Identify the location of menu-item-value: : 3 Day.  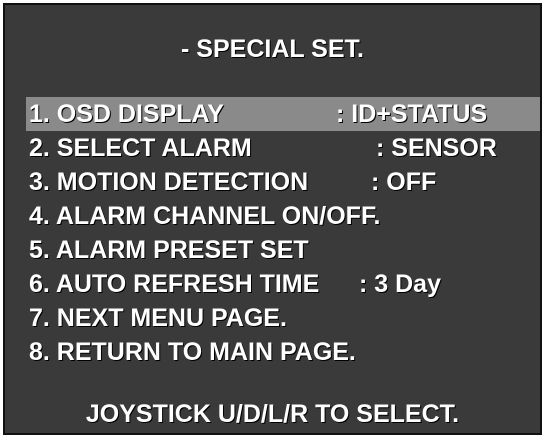
(400, 284).